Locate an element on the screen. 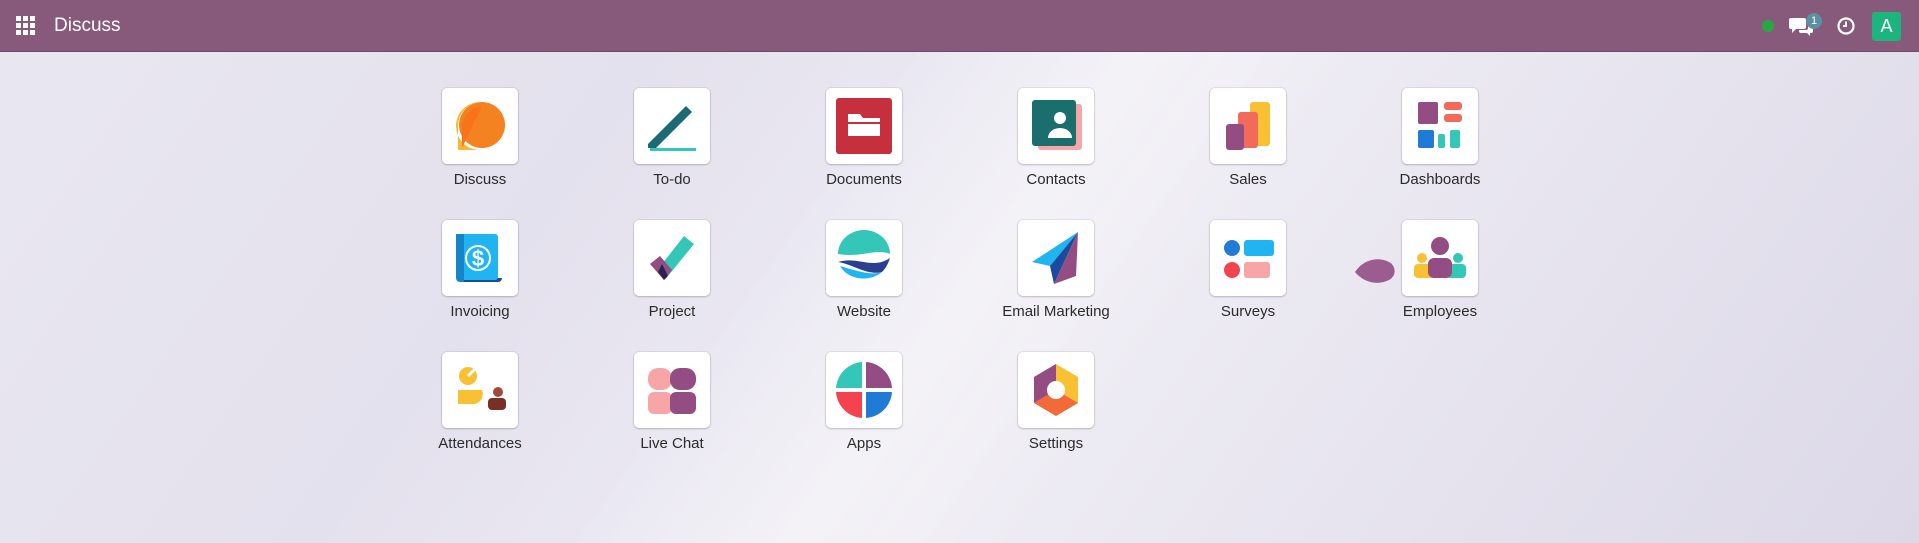  app-label: Apps is located at coordinates (864, 443).